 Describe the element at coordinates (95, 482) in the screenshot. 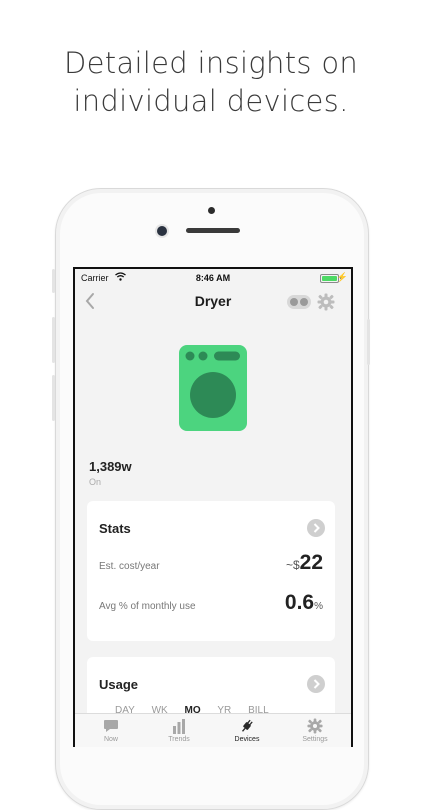

I see `device-status: On` at that location.